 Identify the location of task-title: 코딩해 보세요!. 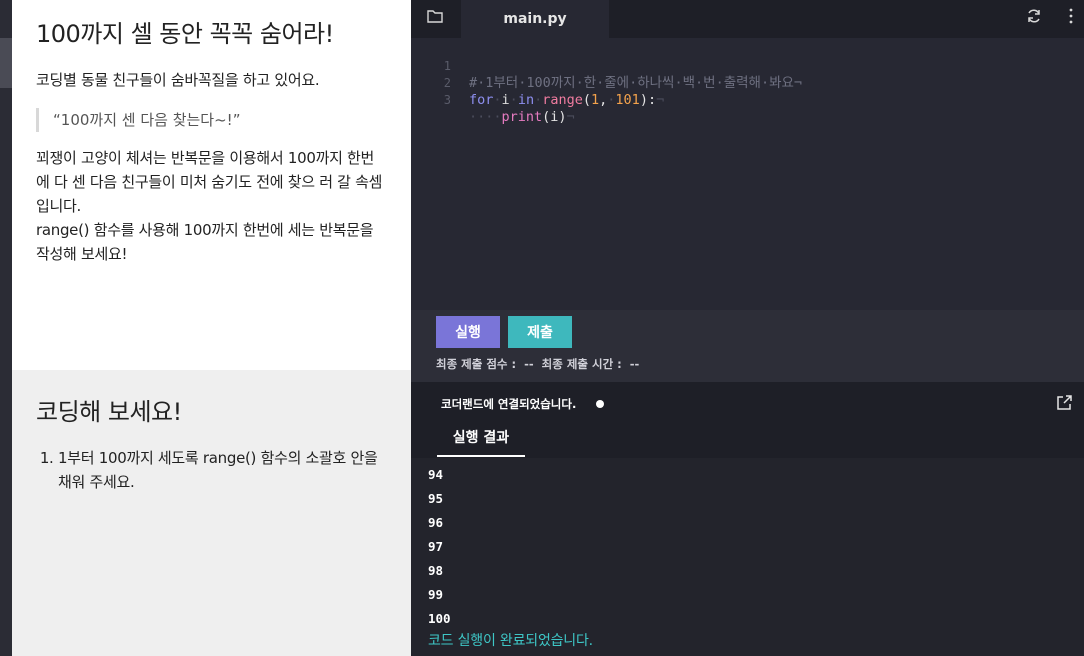
(109, 412).